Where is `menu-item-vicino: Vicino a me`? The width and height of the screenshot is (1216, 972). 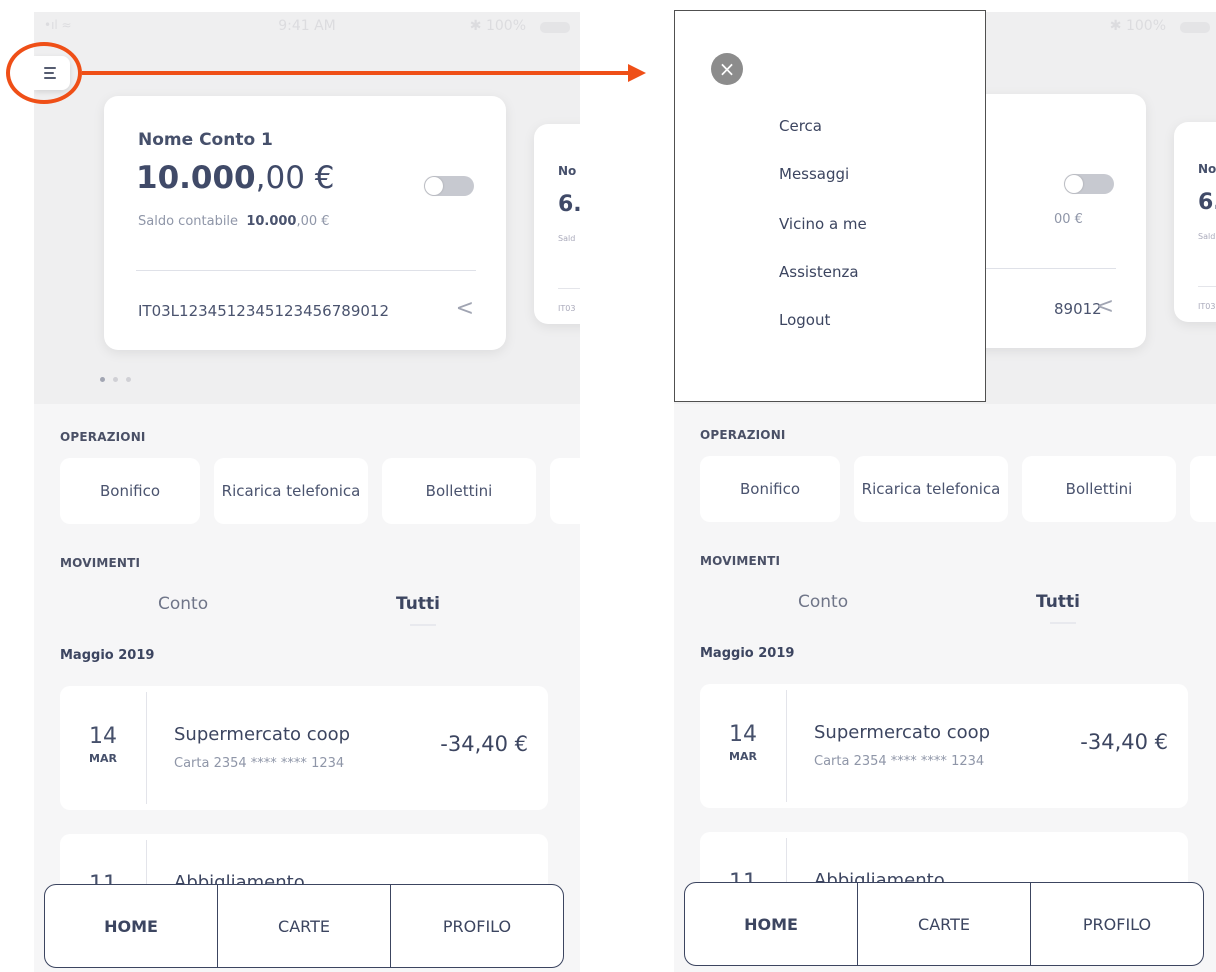
menu-item-vicino: Vicino a me is located at coordinates (823, 224).